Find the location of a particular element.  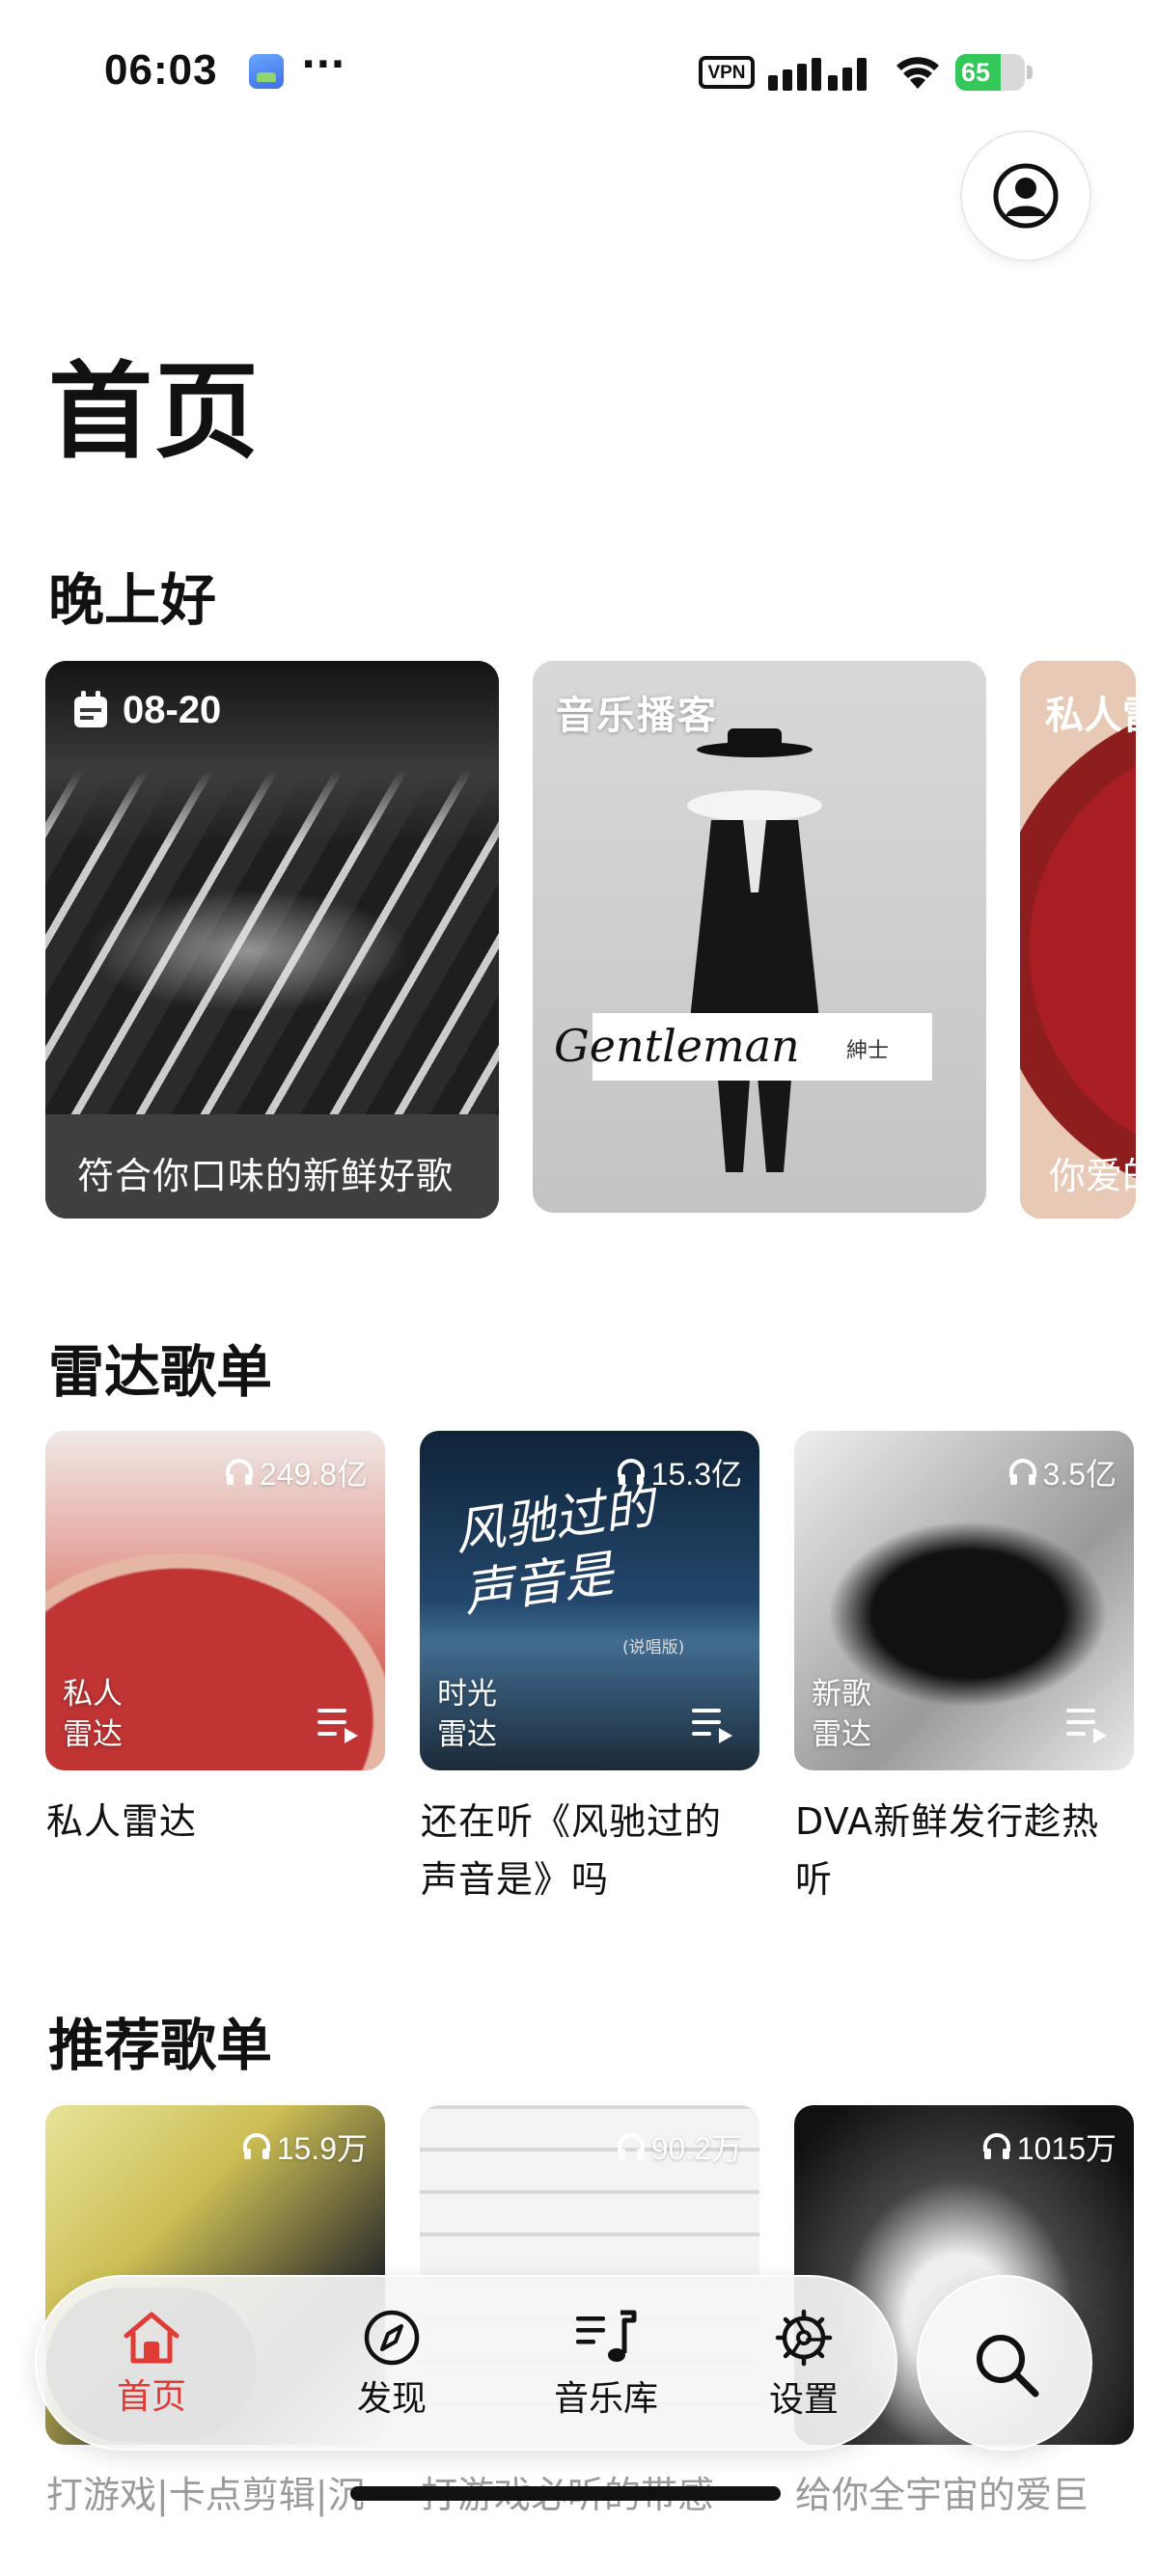

daily-recommend-caption: 符合你口味的新鲜好歌 is located at coordinates (266, 1176).